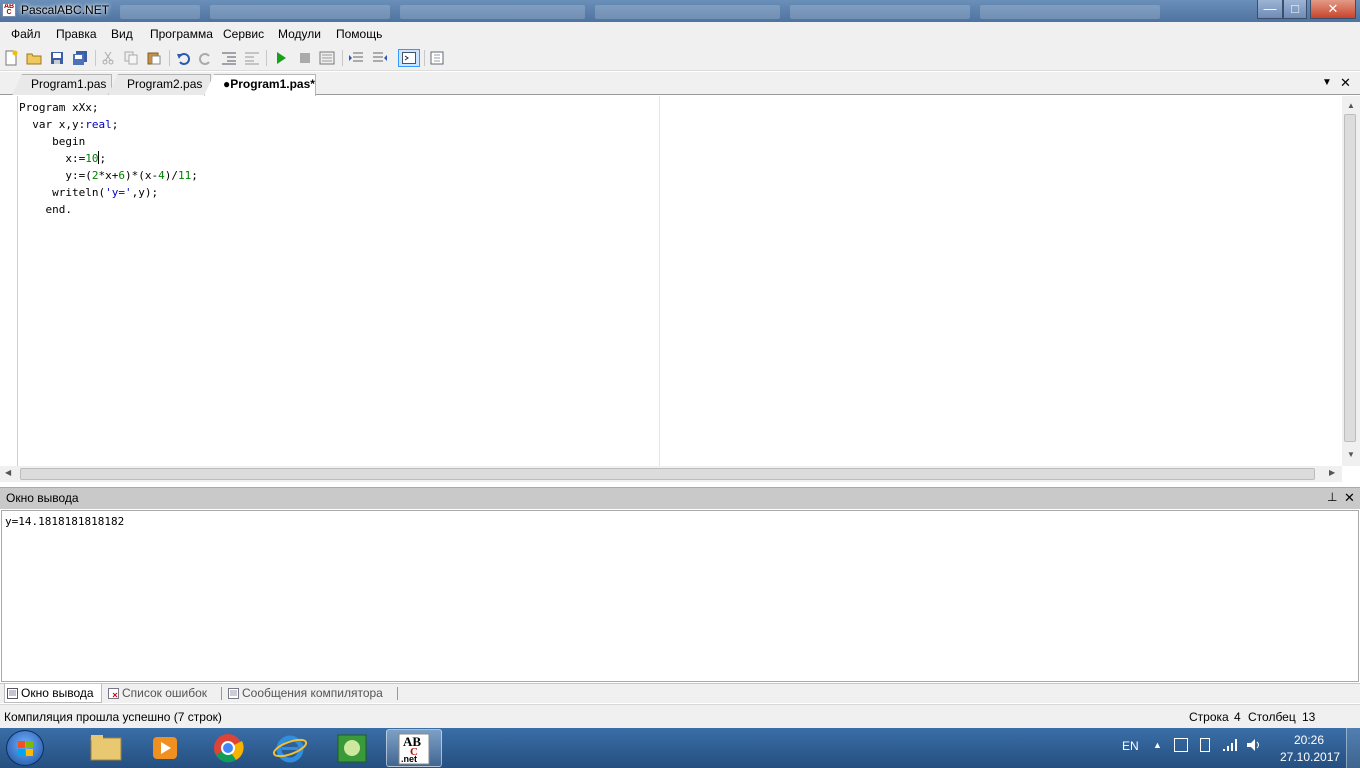 The width and height of the screenshot is (1360, 768). Describe the element at coordinates (106, 748) in the screenshot. I see `explorer-taskbar-icon` at that location.